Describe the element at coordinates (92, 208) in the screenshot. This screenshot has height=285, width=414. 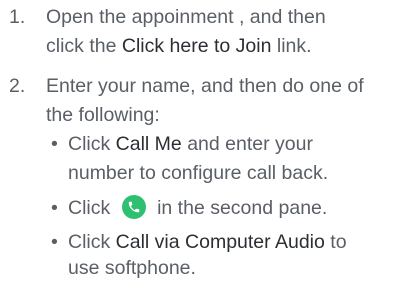
I see `option-2-prefix: Click` at that location.